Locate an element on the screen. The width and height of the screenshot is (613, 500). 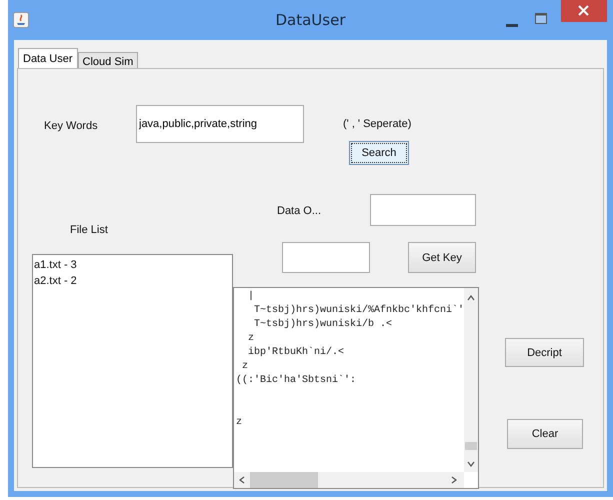
maximize-icon is located at coordinates (541, 18).